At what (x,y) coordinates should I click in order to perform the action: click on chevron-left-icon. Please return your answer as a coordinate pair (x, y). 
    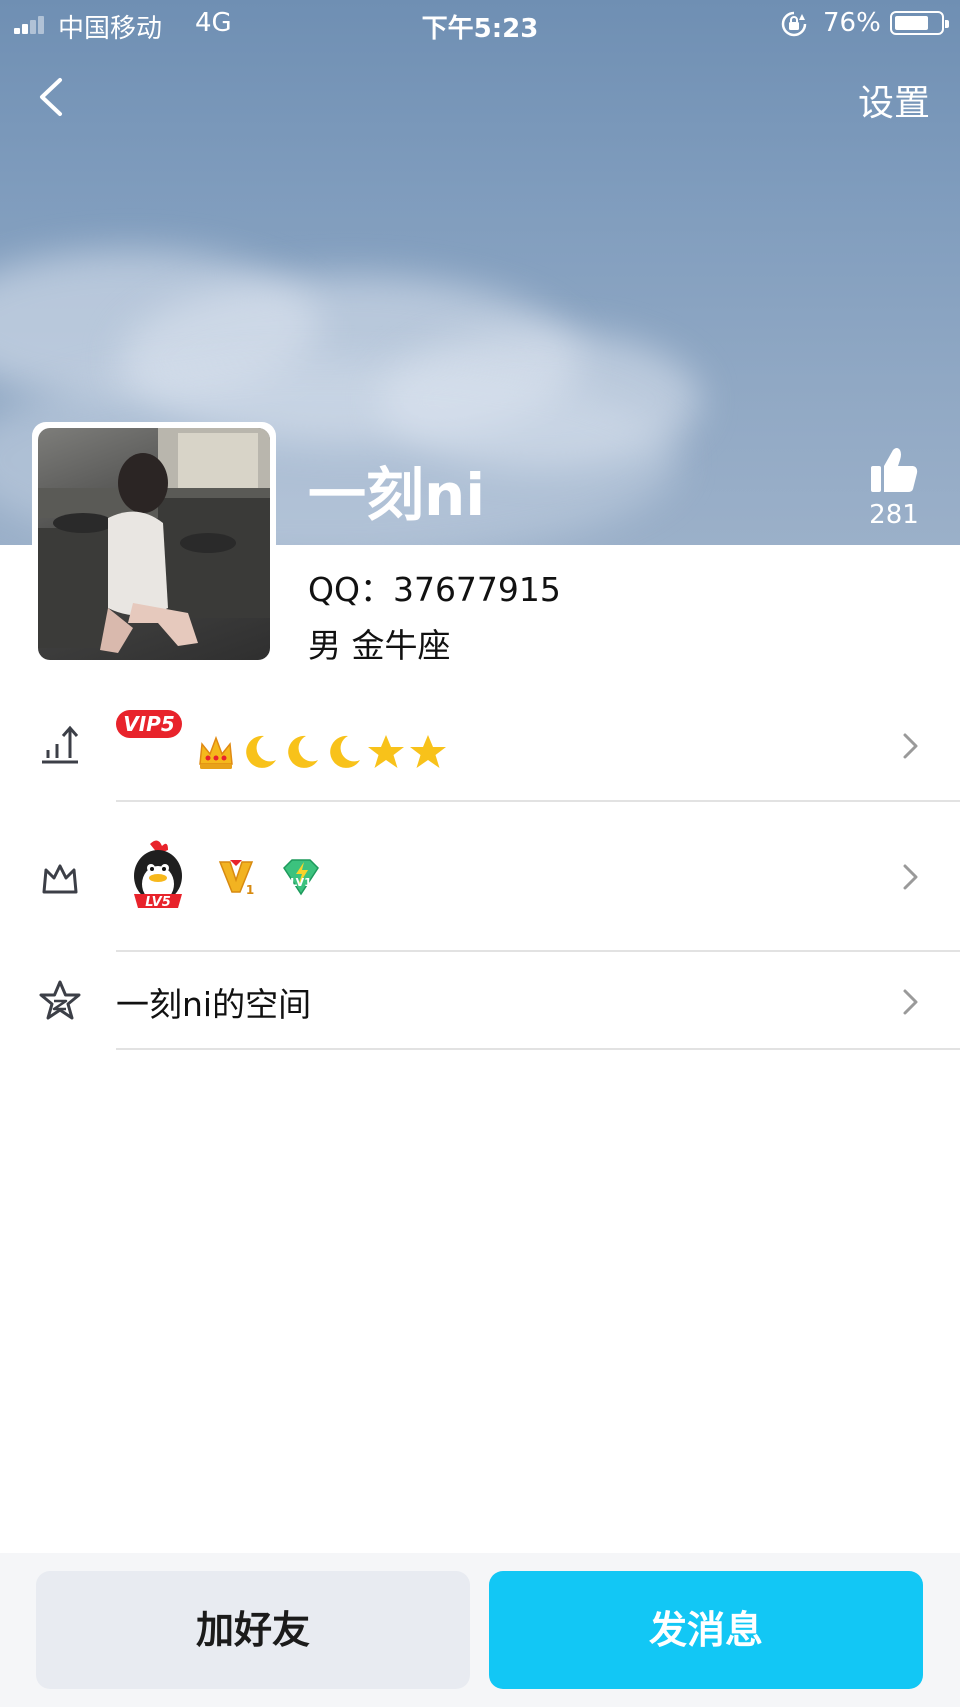
    Looking at the image, I should click on (51, 97).